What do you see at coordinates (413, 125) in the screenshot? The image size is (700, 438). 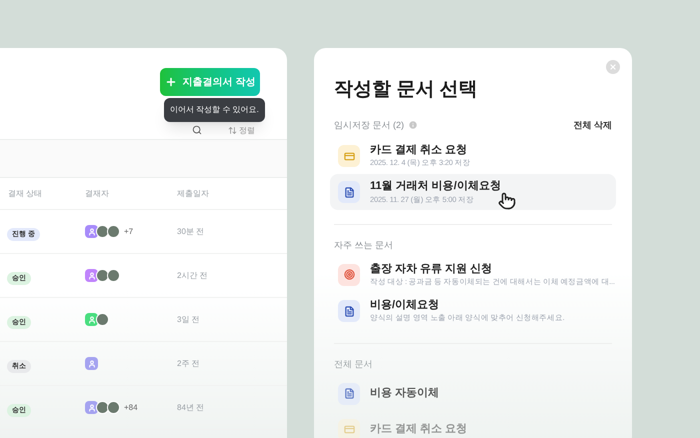 I see `info-icon` at bounding box center [413, 125].